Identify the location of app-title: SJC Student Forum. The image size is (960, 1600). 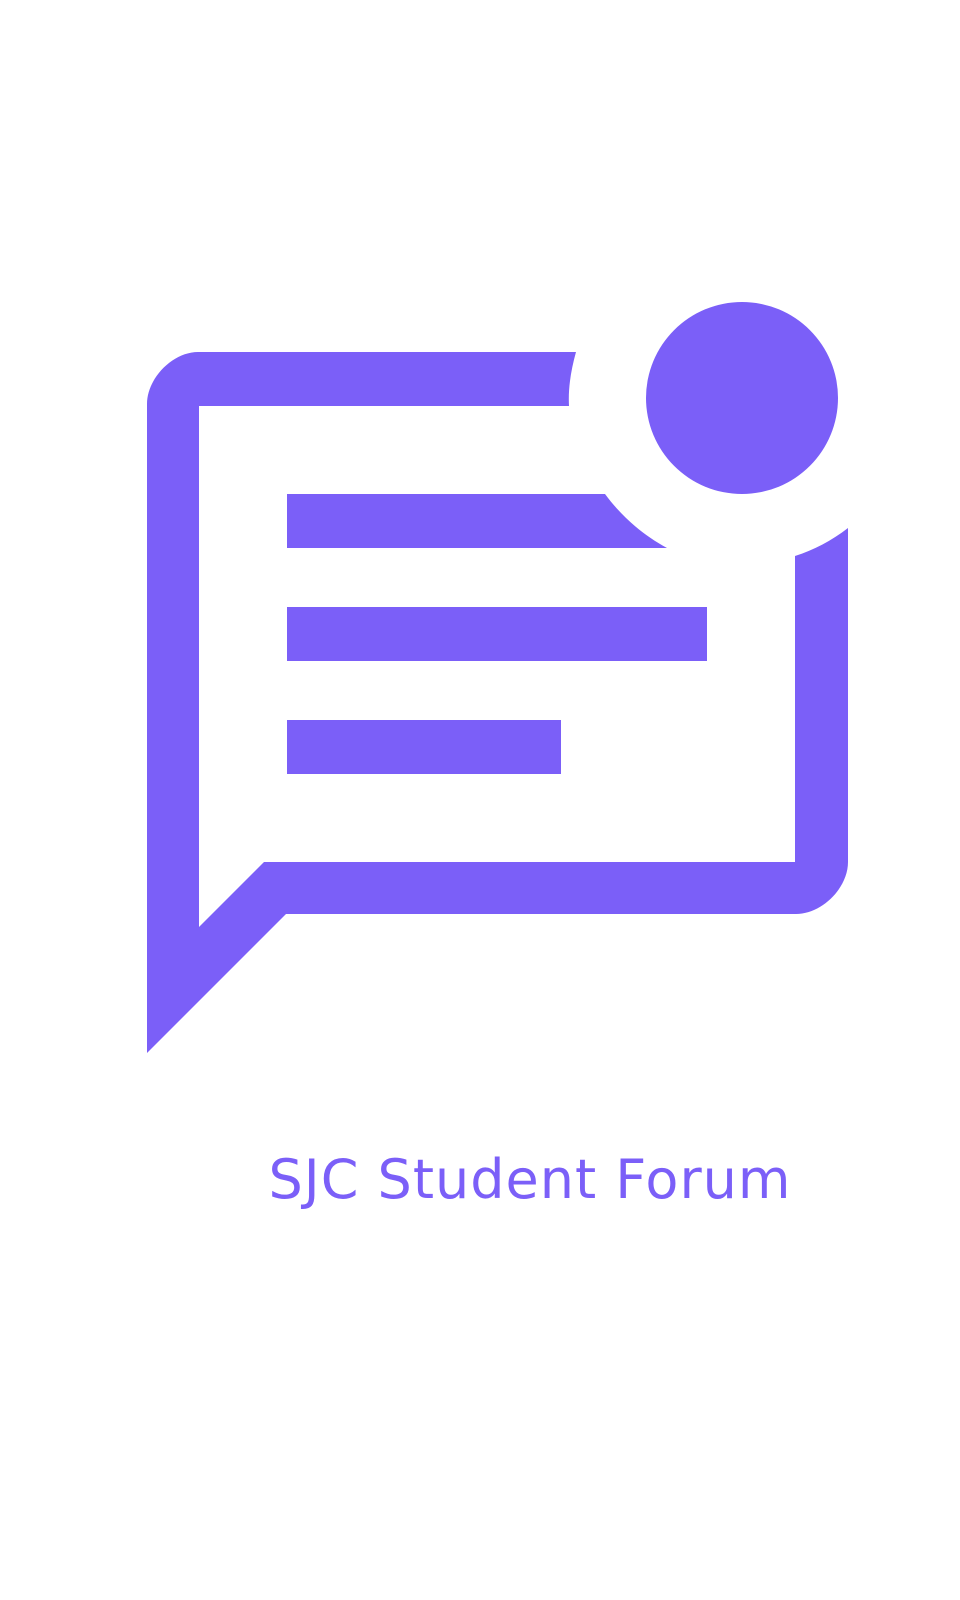
(530, 1179).